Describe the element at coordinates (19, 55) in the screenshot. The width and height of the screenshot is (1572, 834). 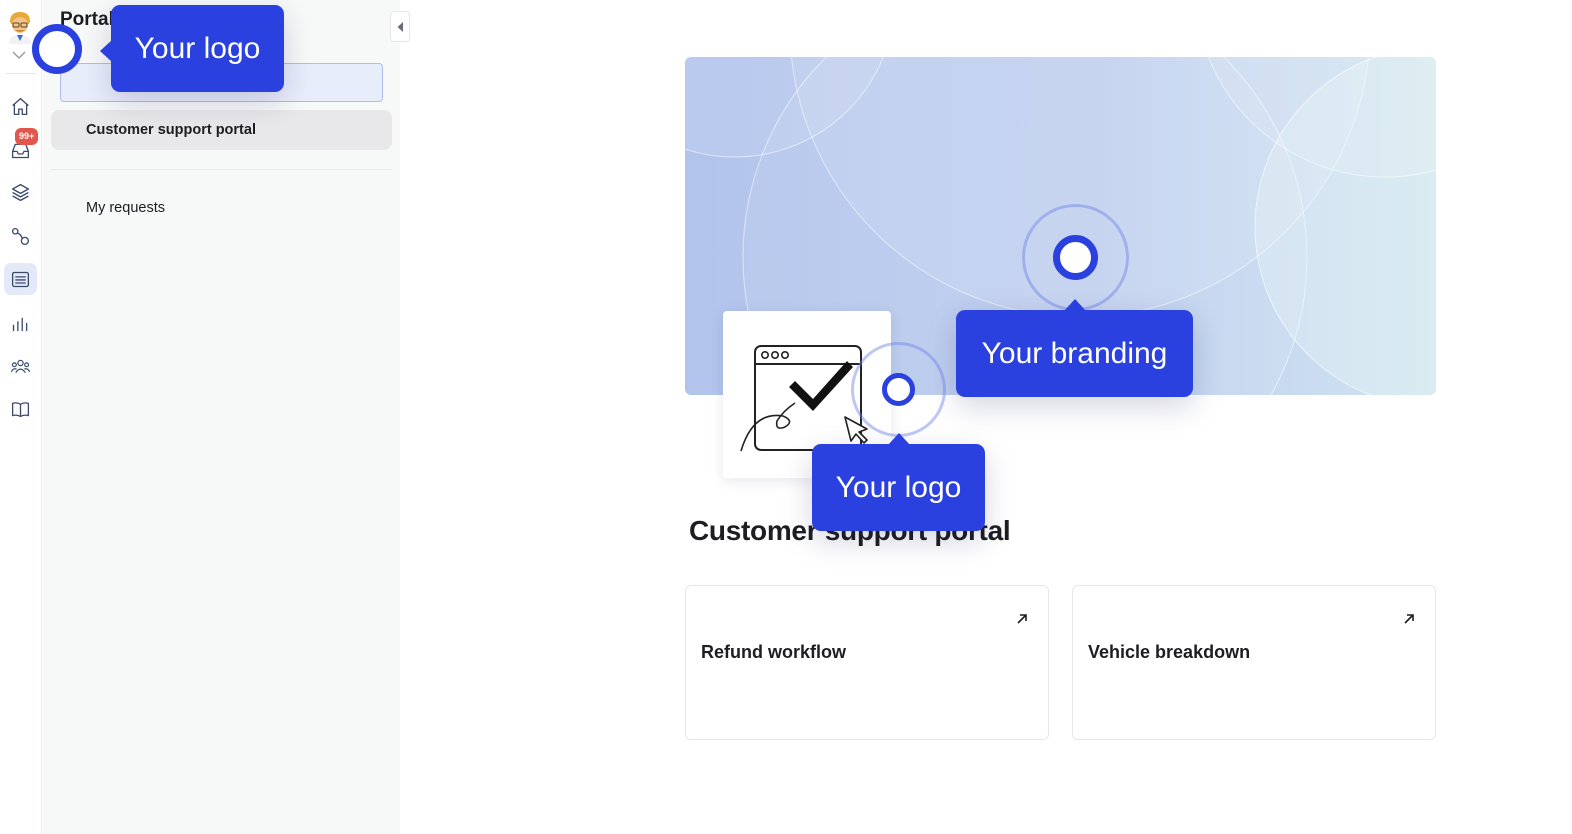
I see `chevron-down-icon` at that location.